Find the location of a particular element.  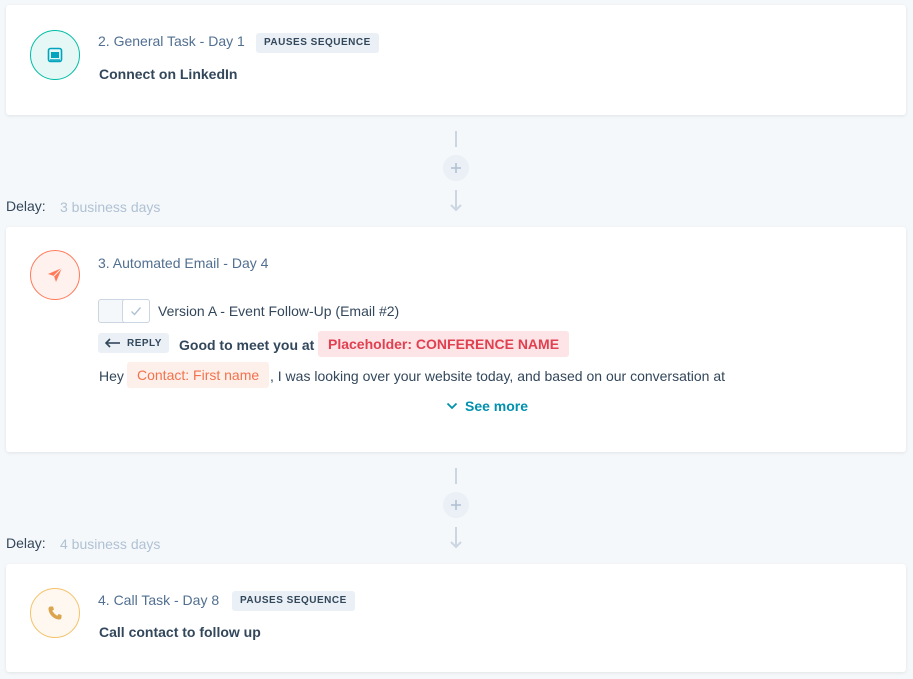

check-icon is located at coordinates (136, 311).